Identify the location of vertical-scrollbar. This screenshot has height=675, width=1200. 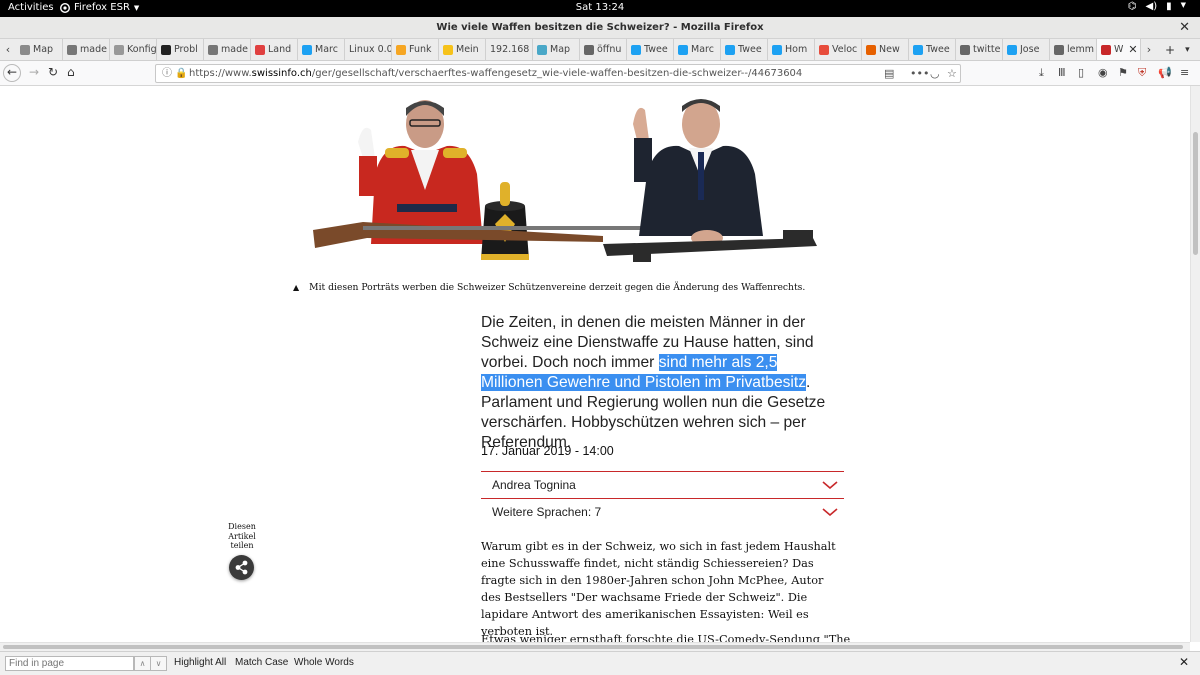
(1195, 364).